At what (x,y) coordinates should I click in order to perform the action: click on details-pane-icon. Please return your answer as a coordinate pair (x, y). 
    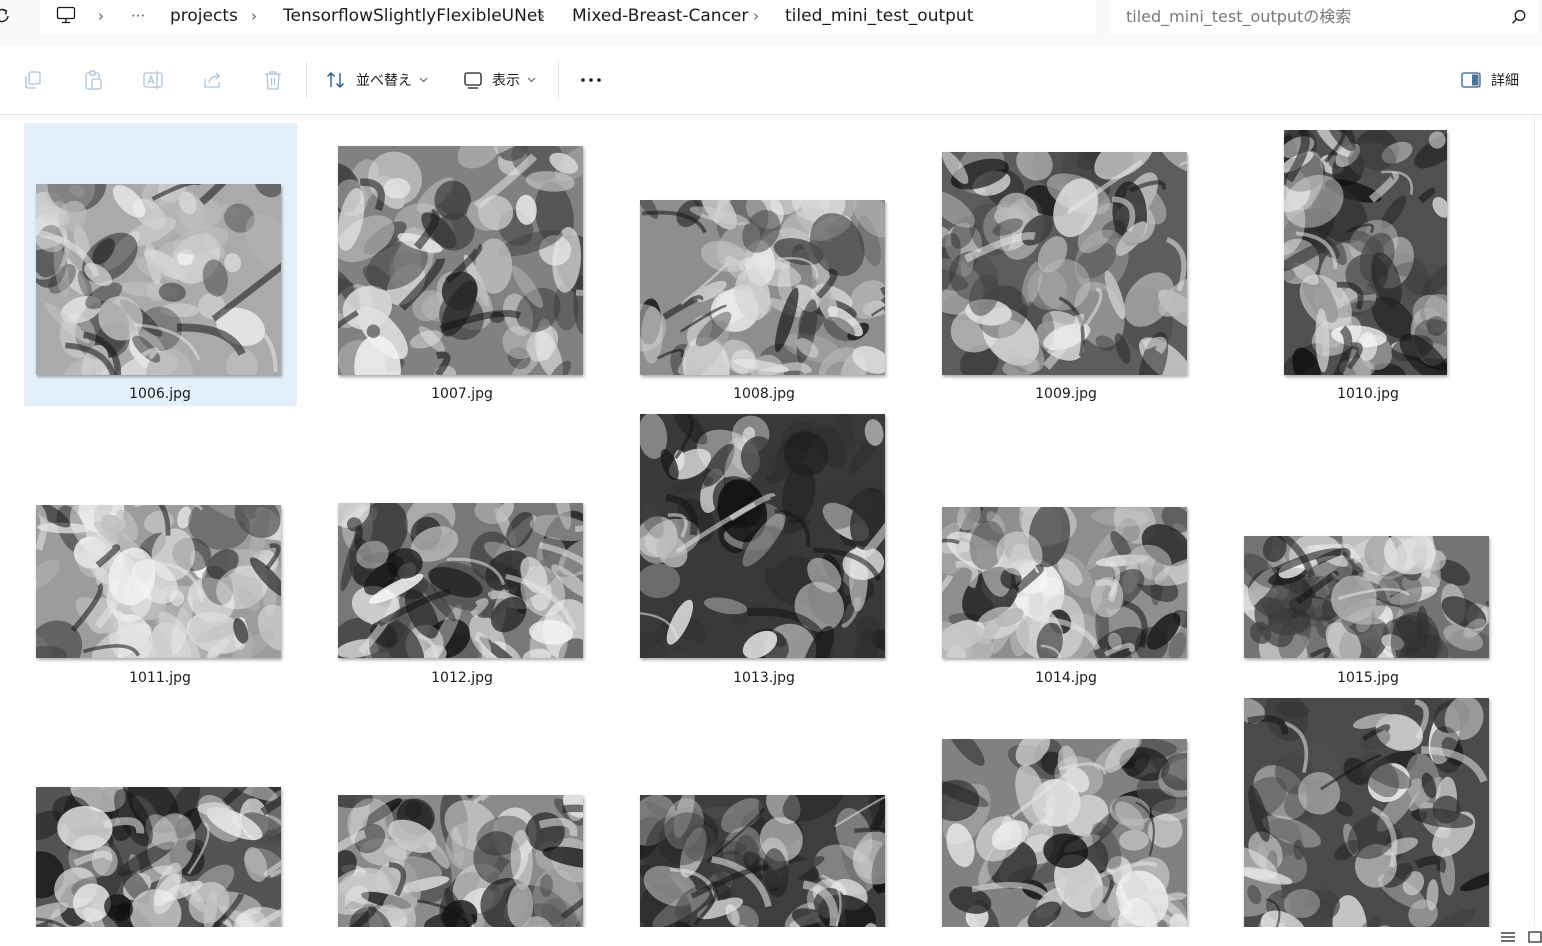
    Looking at the image, I should click on (1471, 80).